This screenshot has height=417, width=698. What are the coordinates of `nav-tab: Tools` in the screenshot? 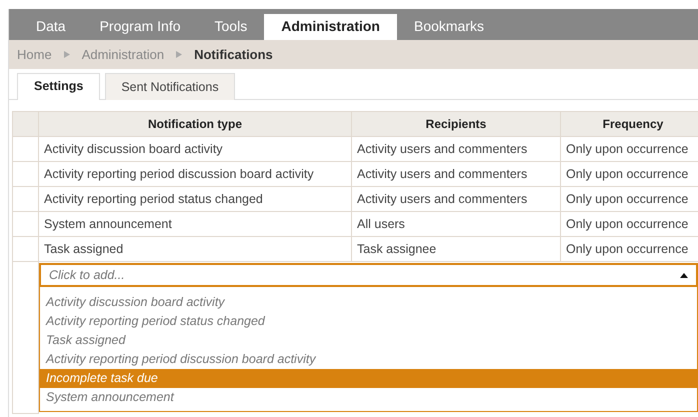 It's located at (231, 27).